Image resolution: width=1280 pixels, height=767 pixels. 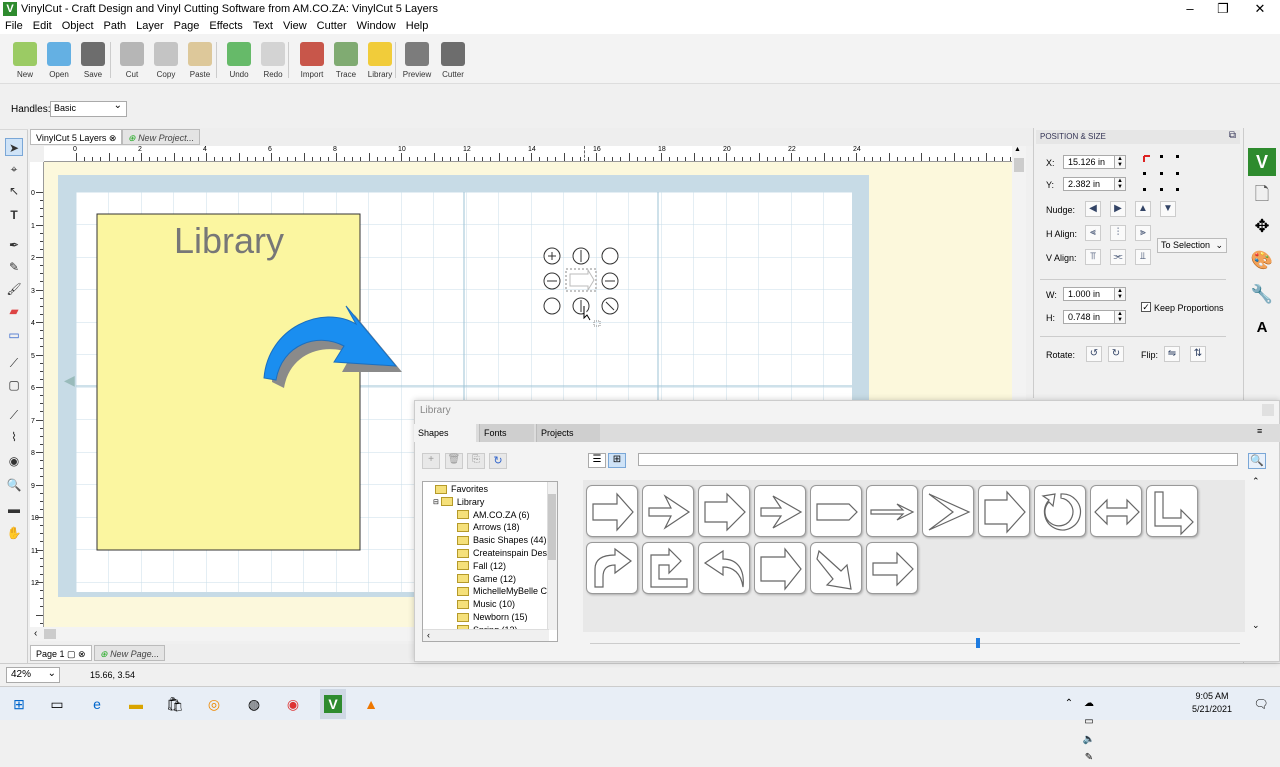 What do you see at coordinates (597, 460) in the screenshot?
I see `list-view-icon: ☰` at bounding box center [597, 460].